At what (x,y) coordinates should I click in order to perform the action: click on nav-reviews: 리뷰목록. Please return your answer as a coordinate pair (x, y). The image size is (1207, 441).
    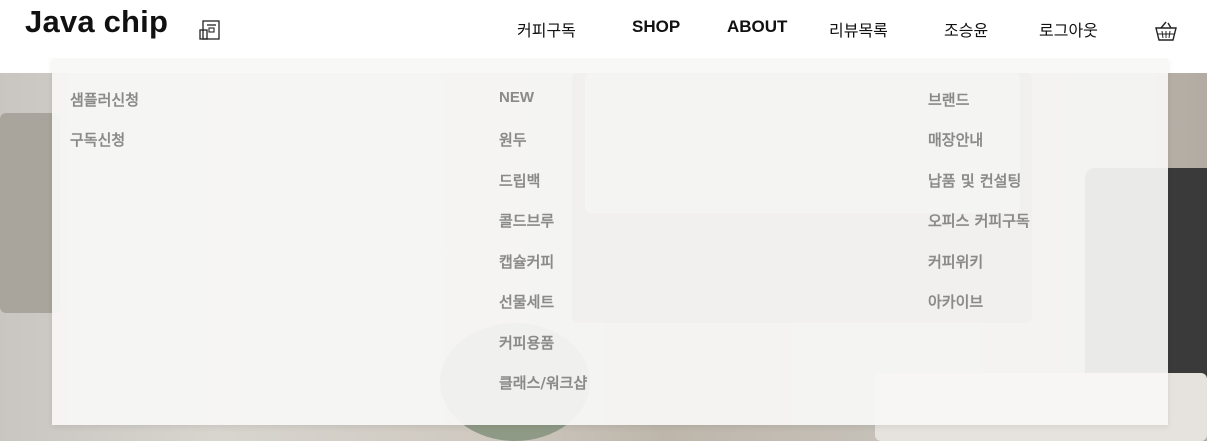
    Looking at the image, I should click on (858, 29).